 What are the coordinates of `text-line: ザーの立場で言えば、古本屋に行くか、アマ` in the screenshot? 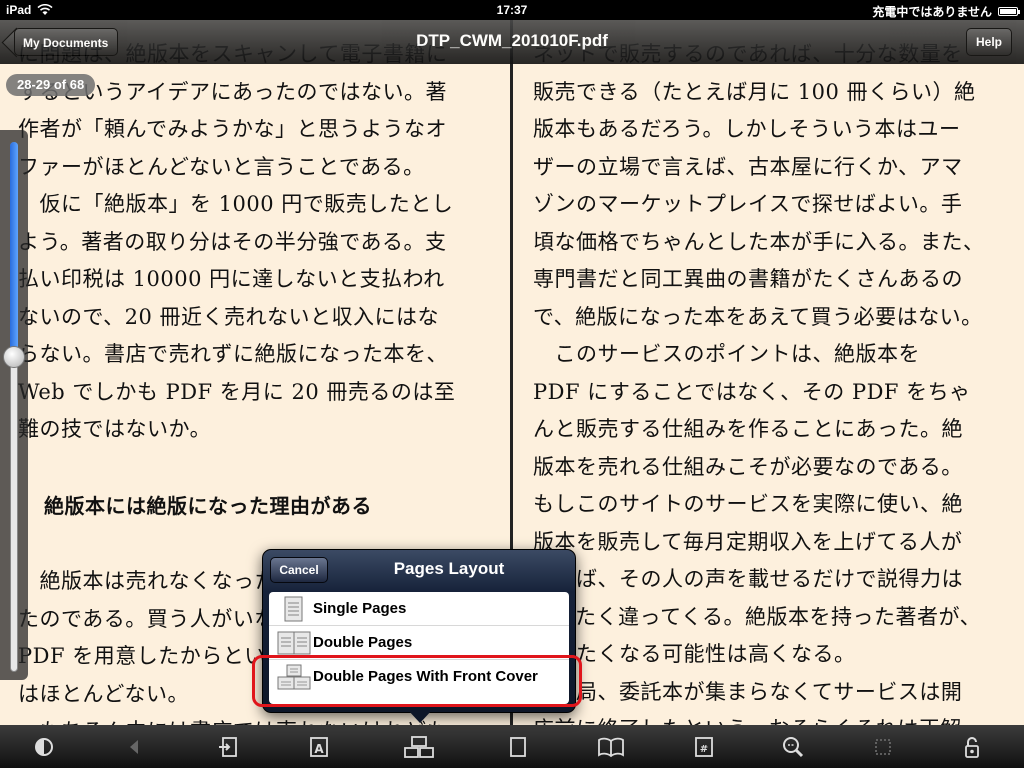 It's located at (748, 166).